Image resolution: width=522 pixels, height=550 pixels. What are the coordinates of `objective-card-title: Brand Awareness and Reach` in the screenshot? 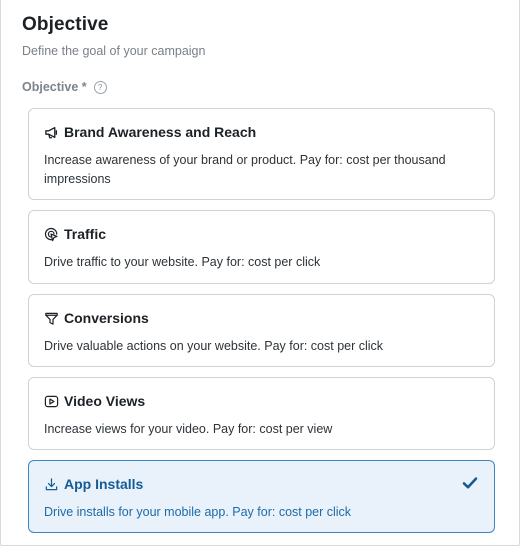 It's located at (160, 132).